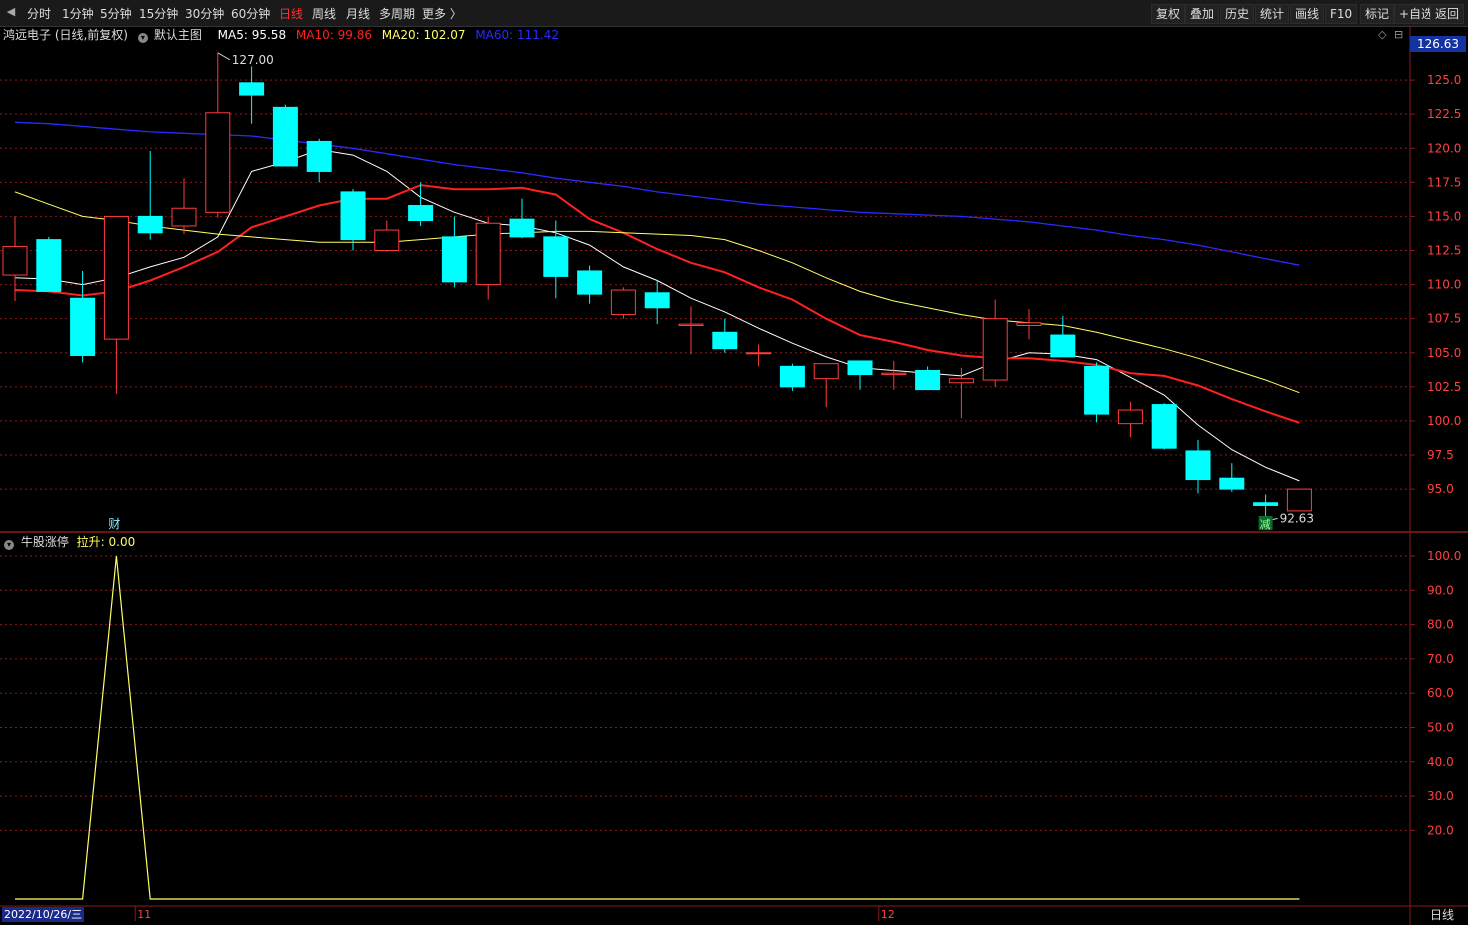  I want to click on time-marker-label: 12, so click(888, 914).